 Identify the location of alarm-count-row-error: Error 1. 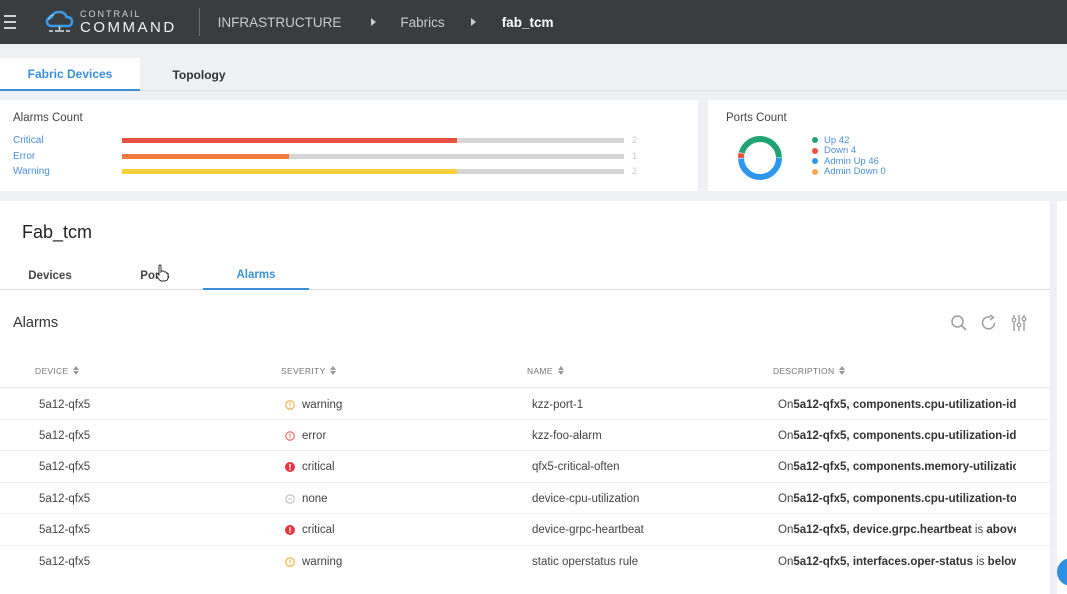
(333, 156).